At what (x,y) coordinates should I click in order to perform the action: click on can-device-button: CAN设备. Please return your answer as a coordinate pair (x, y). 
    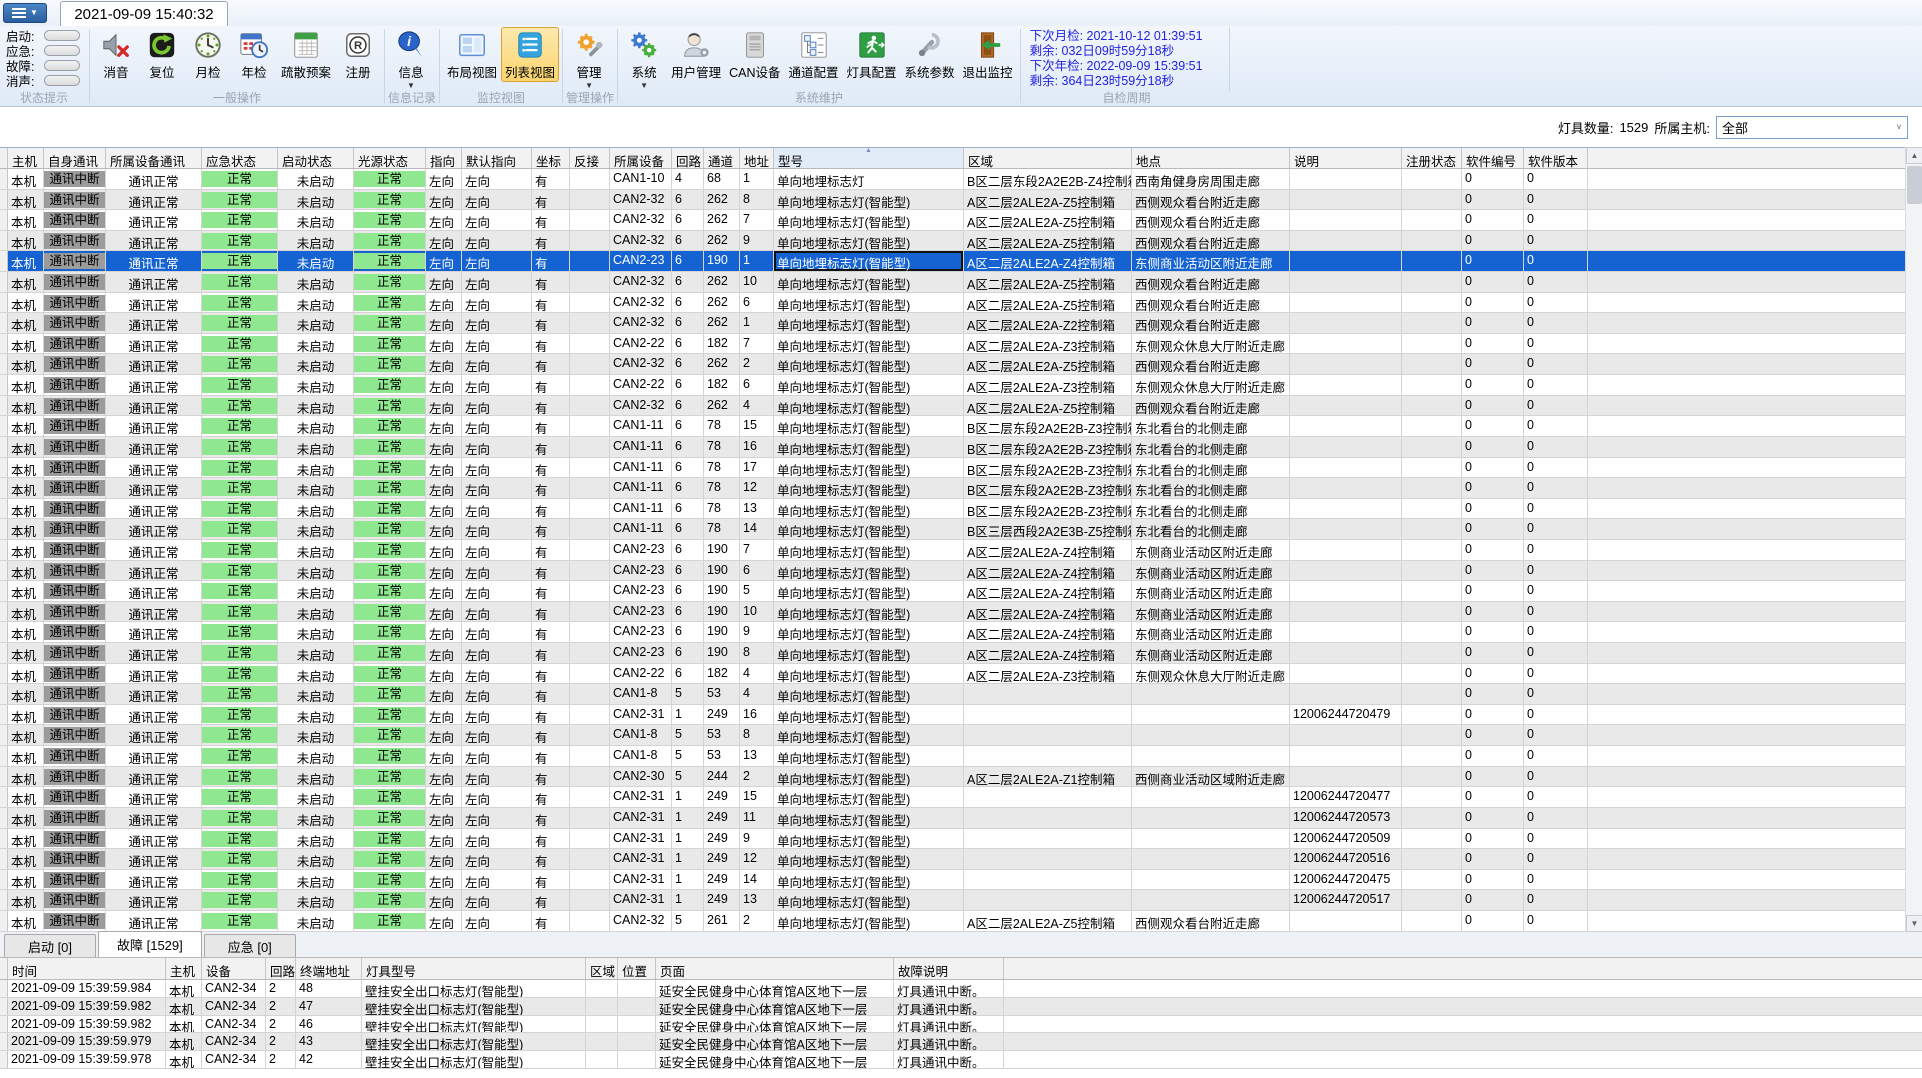
    Looking at the image, I should click on (754, 54).